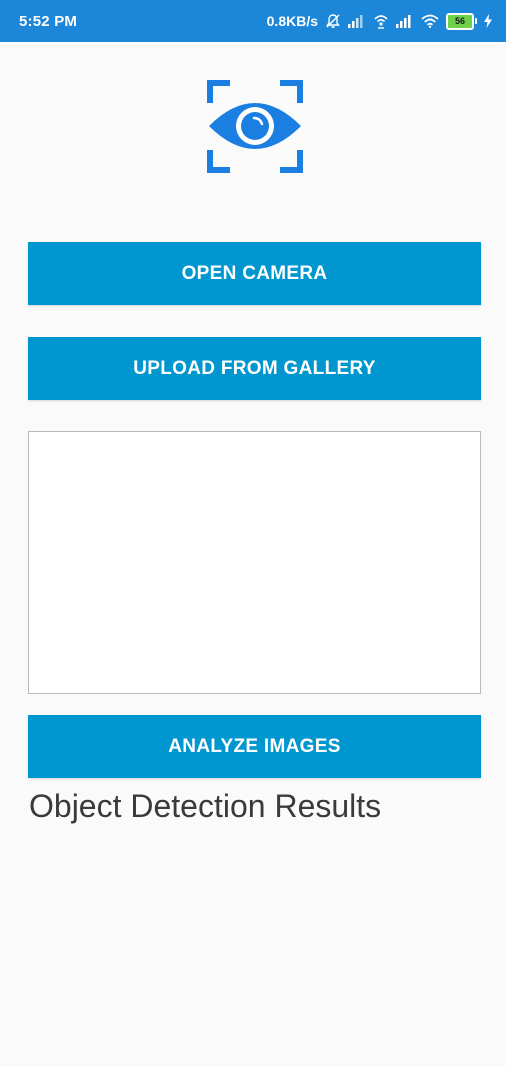  What do you see at coordinates (205, 806) in the screenshot?
I see `results-title: Object Detection Results` at bounding box center [205, 806].